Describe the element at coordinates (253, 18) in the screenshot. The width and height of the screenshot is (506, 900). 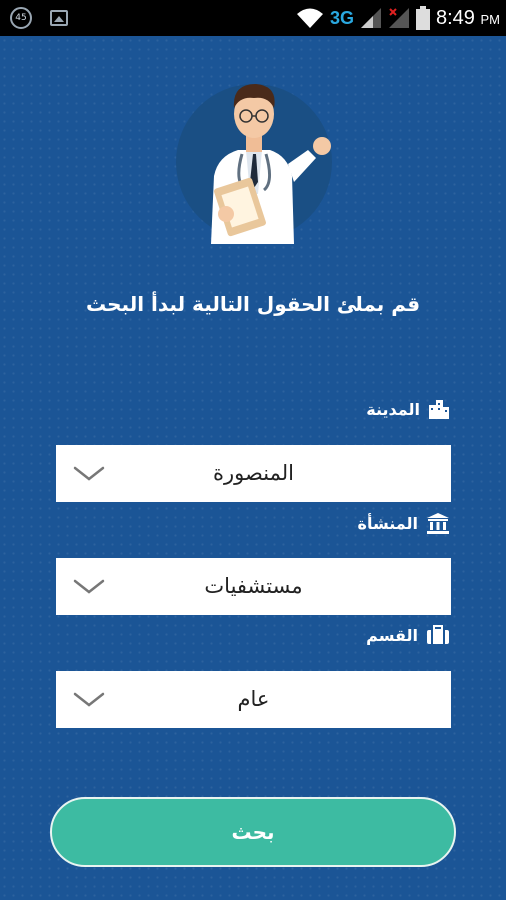
I see `status-bar: 45 3G 8:49 PM` at that location.